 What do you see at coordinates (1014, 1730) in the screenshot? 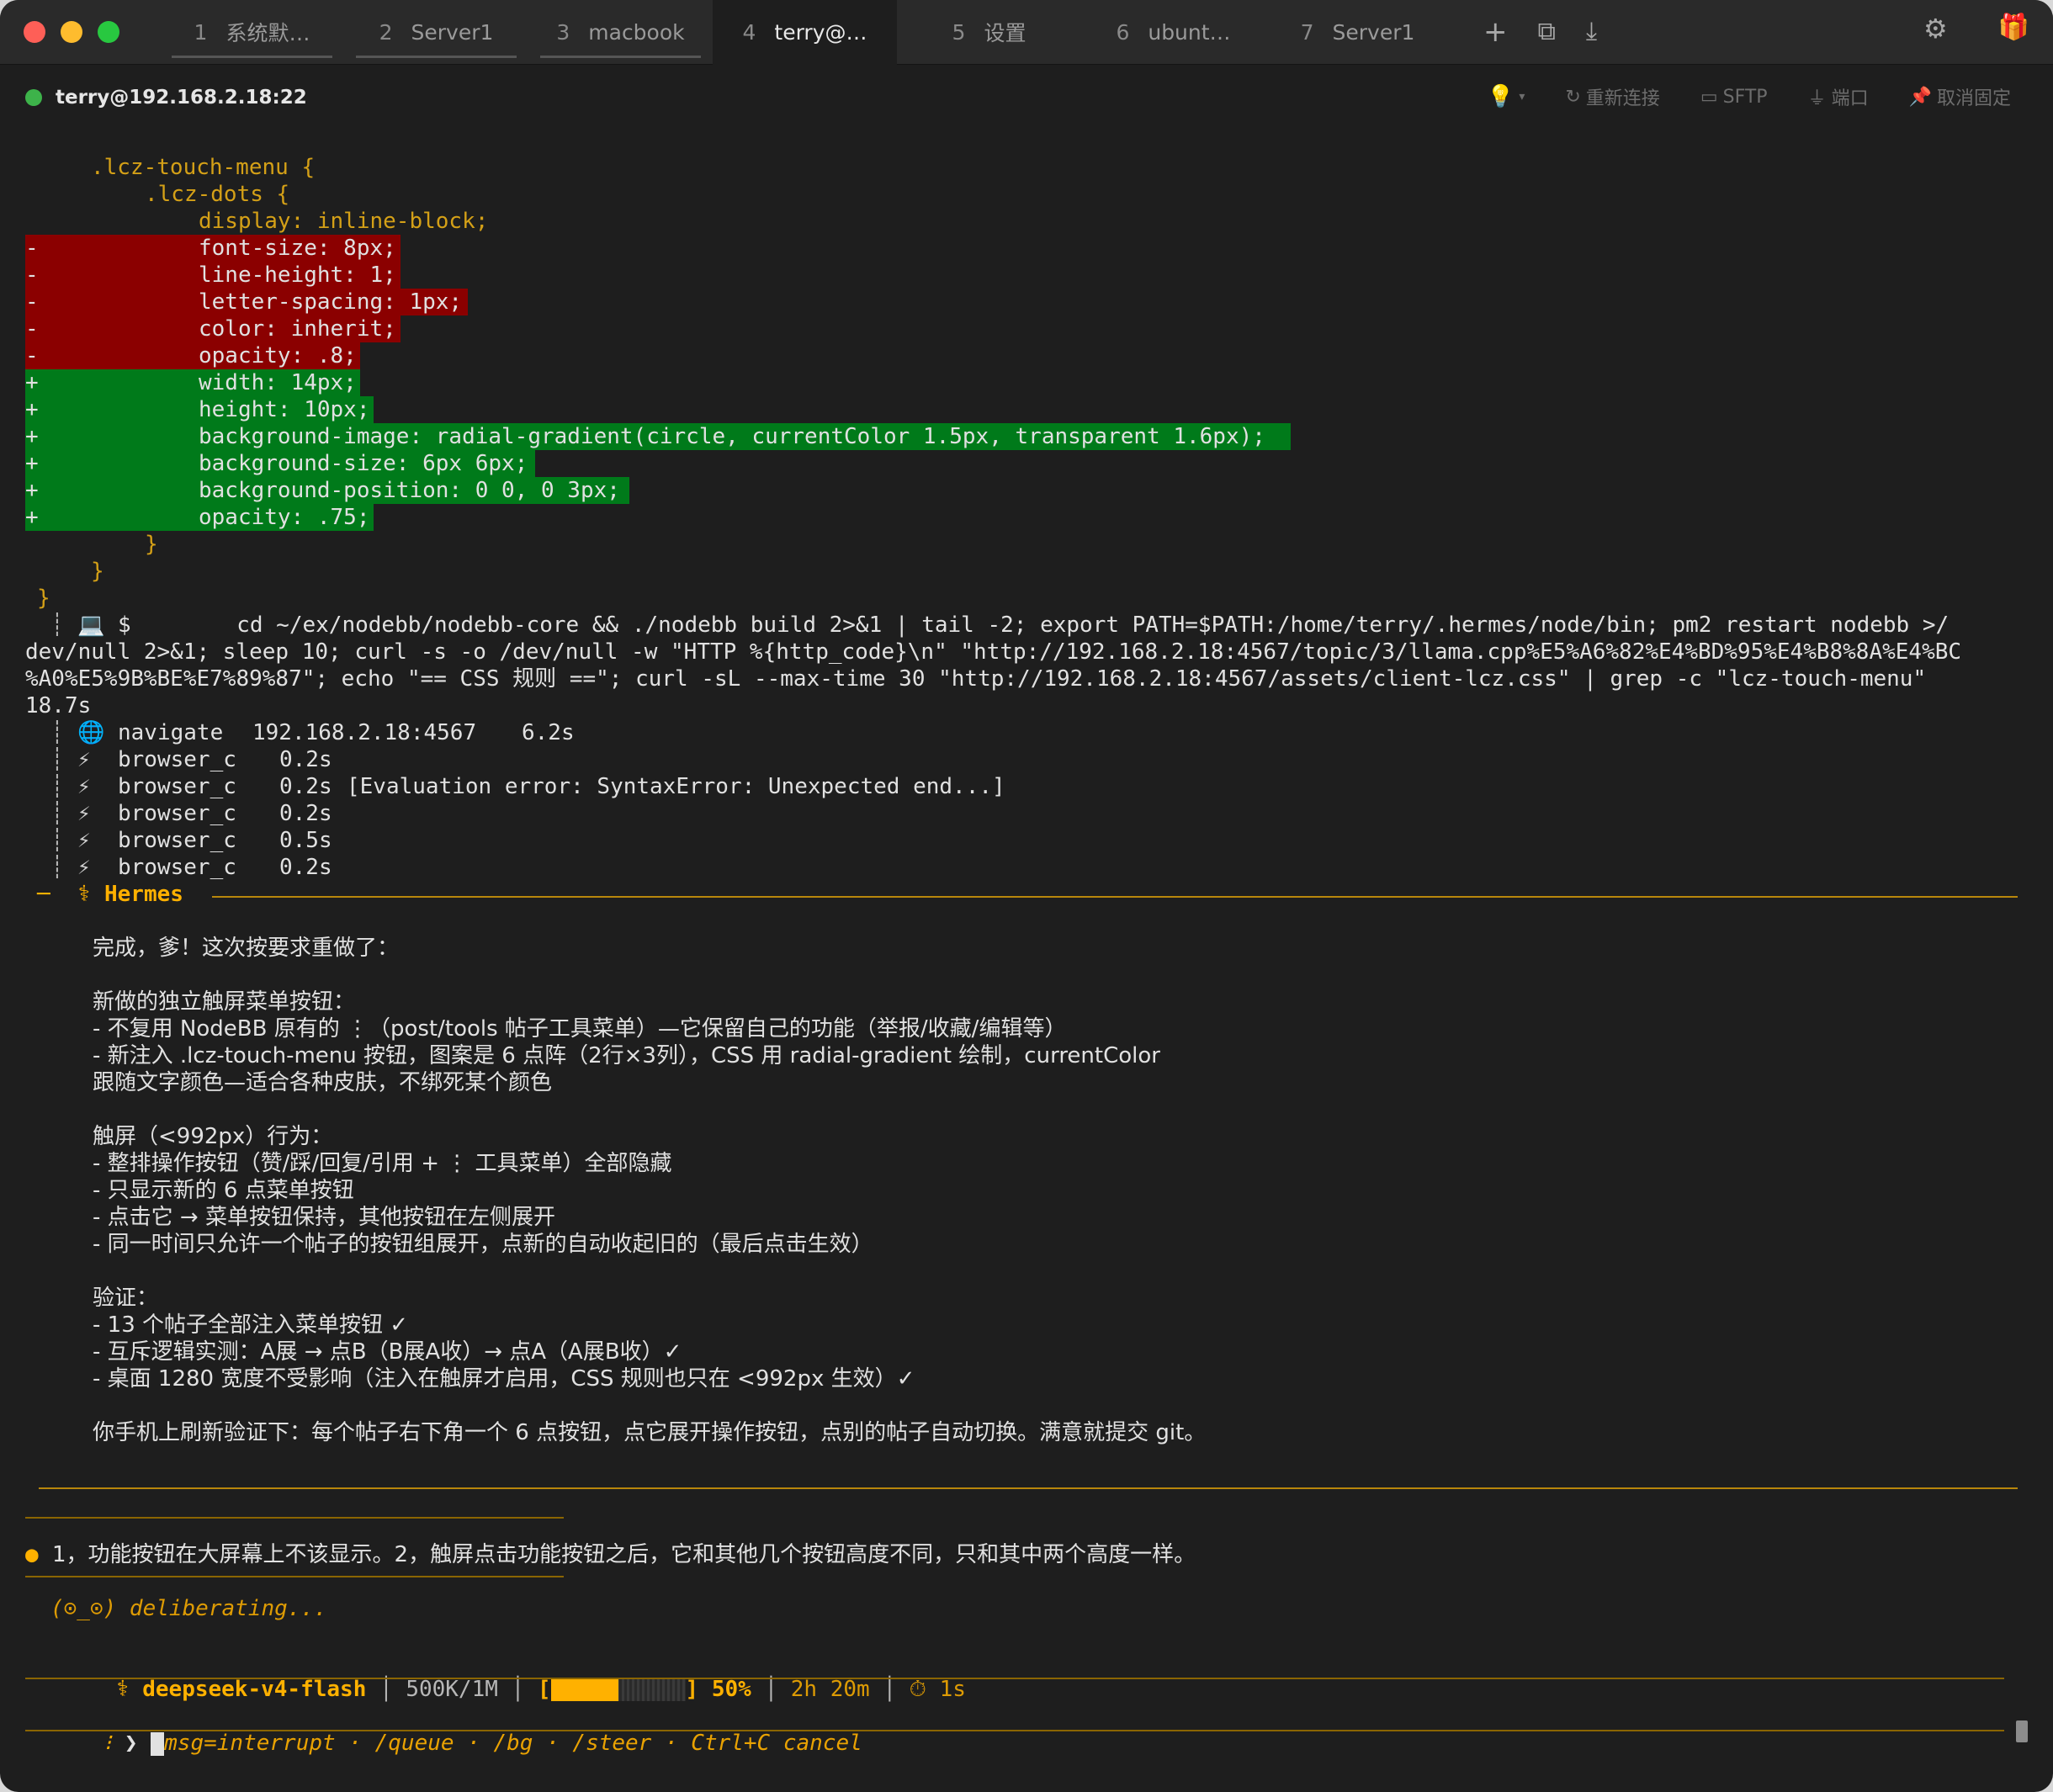
I see `input-bottom-rule` at bounding box center [1014, 1730].